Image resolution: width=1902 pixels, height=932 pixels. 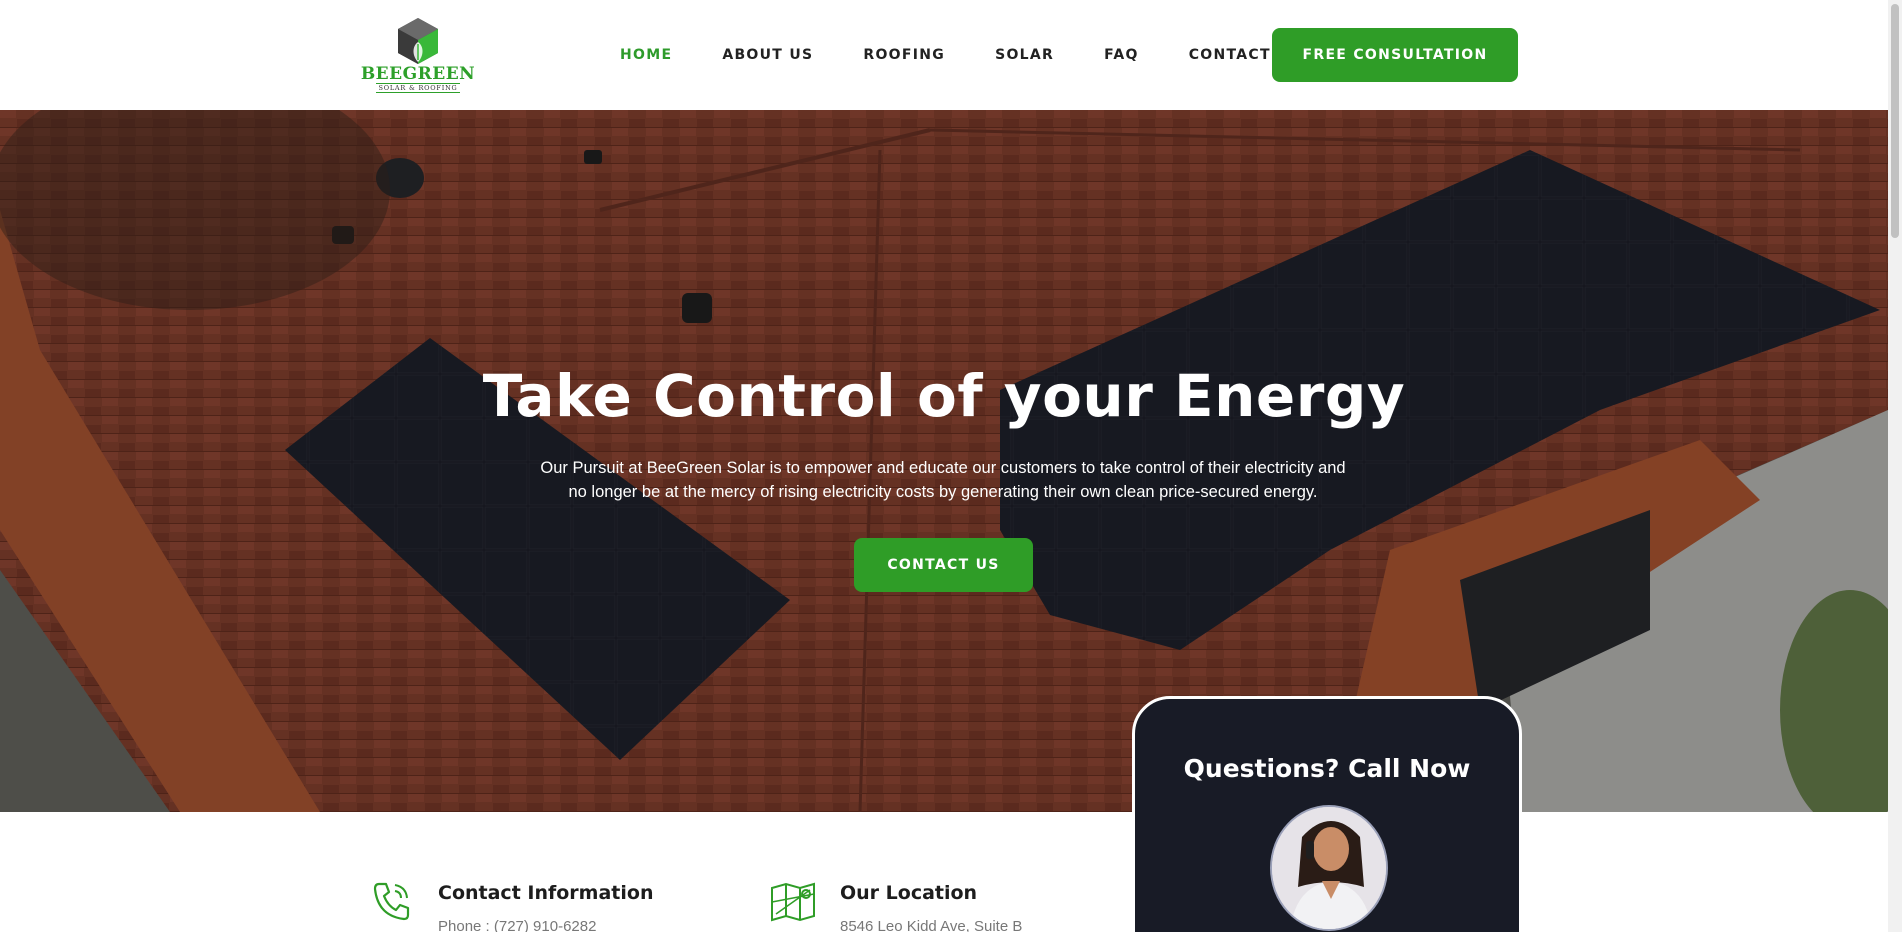 I want to click on logo-hexagon-icon, so click(x=418, y=41).